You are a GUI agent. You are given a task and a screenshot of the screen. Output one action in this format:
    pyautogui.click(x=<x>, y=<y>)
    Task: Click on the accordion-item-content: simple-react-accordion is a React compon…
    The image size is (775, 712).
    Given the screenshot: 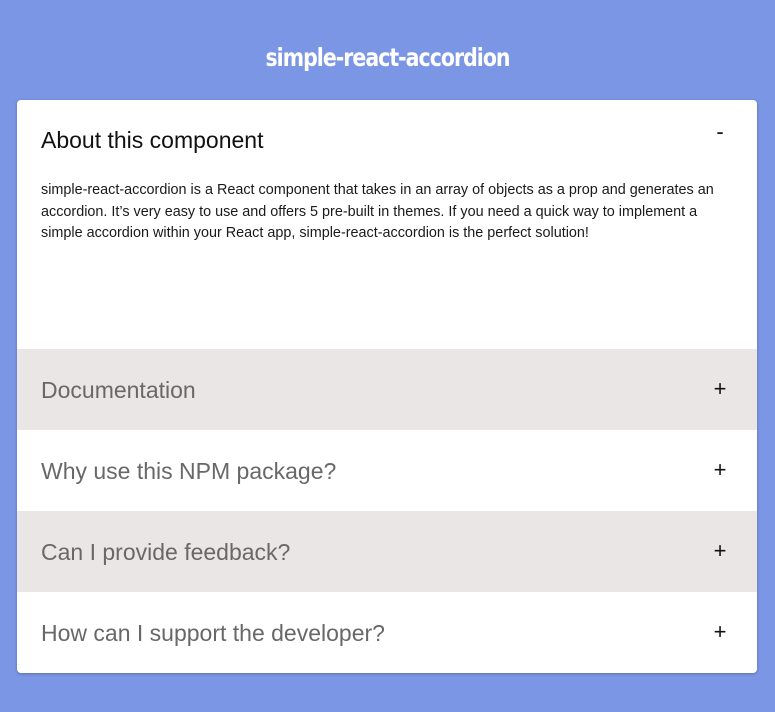 What is the action you would take?
    pyautogui.click(x=377, y=211)
    